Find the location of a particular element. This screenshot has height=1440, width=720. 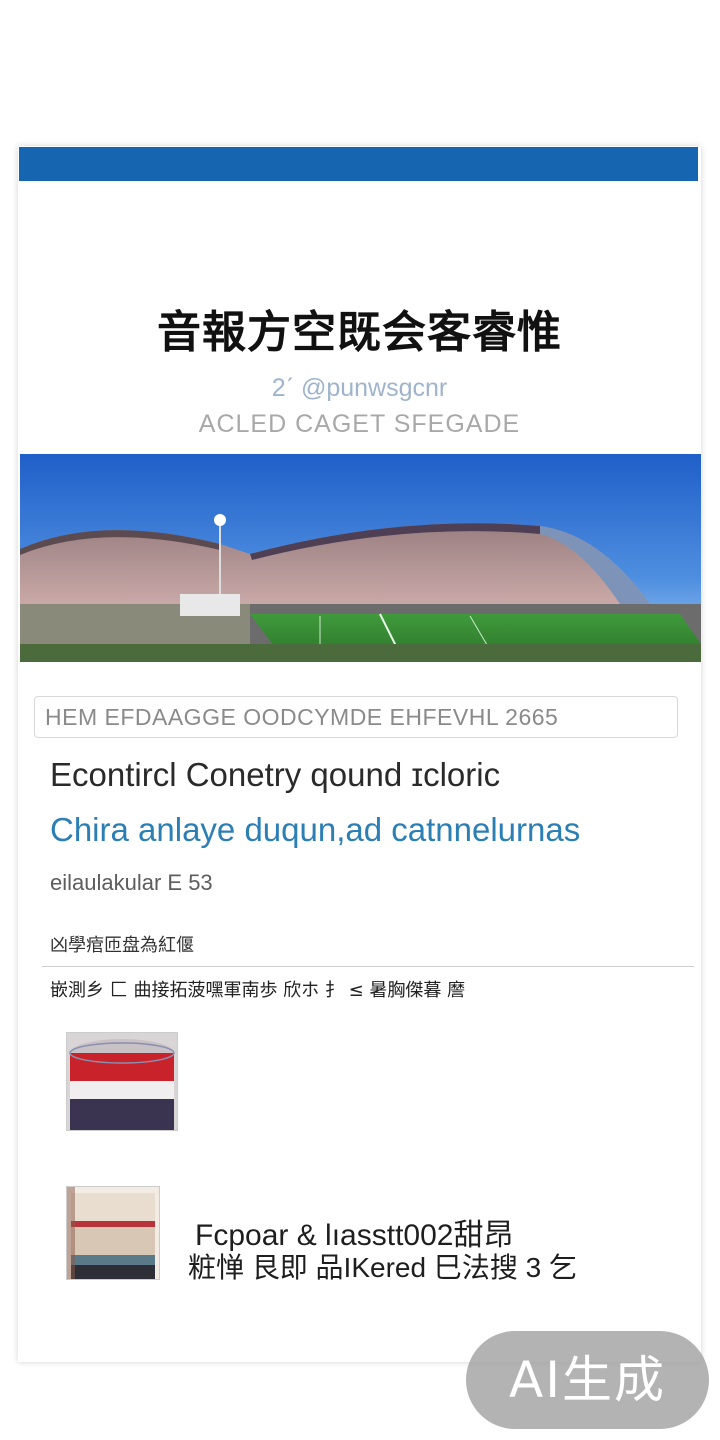

subheadline-line-2: ACLED CAGET SFEGADE is located at coordinates (359, 424).